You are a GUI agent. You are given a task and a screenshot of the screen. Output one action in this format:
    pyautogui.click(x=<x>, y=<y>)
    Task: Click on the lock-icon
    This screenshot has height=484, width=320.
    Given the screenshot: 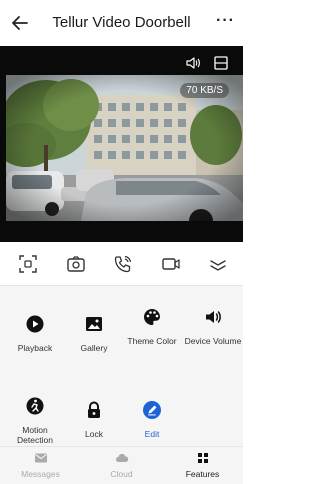 What is the action you would take?
    pyautogui.click(x=94, y=409)
    